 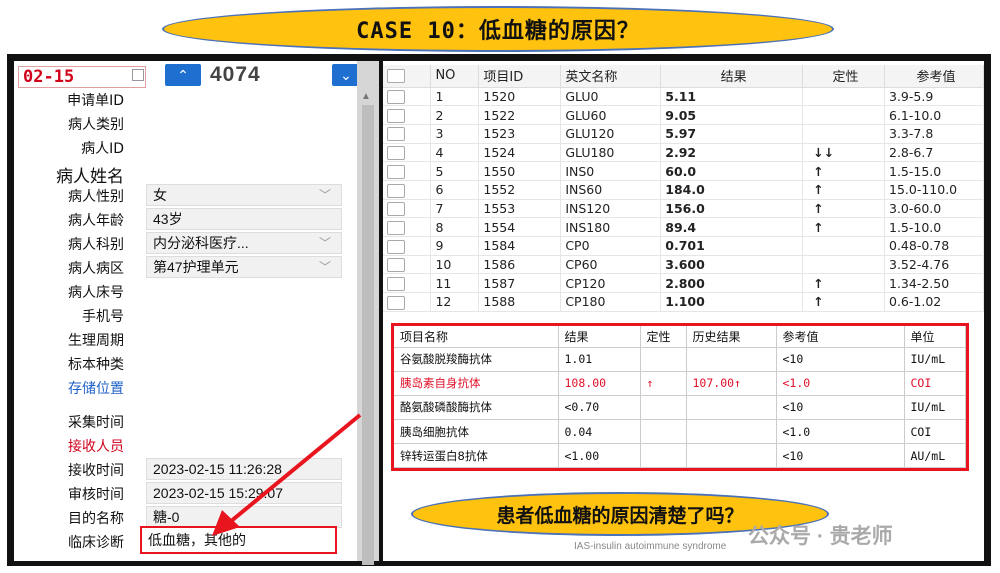 What do you see at coordinates (455, 115) in the screenshot?
I see `row-no: 2` at bounding box center [455, 115].